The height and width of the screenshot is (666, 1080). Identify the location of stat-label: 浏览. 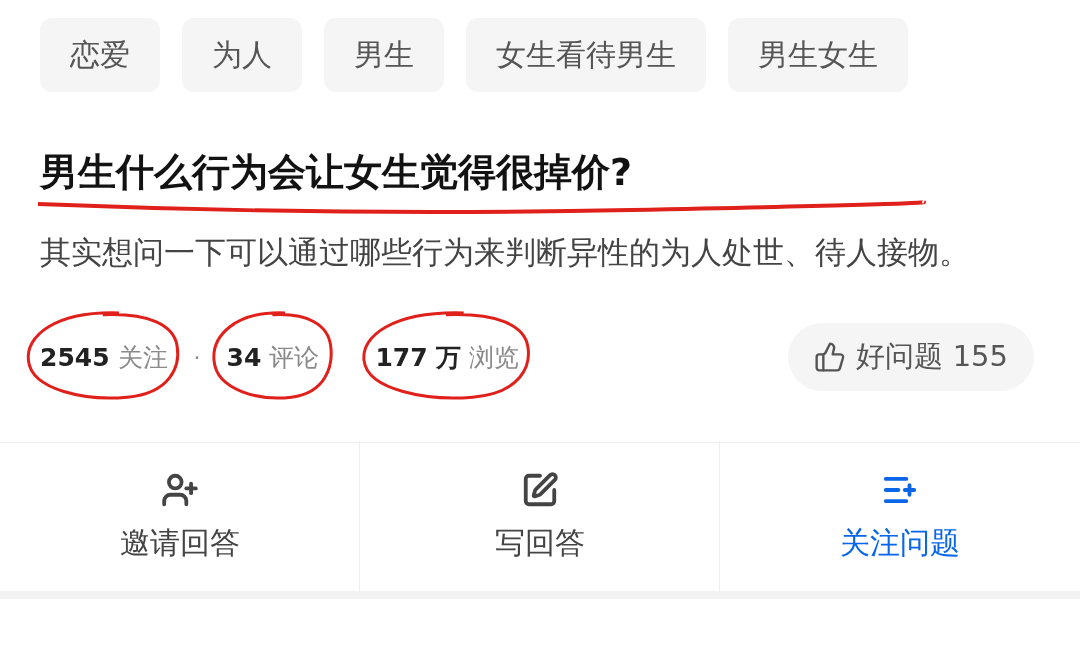
(494, 357).